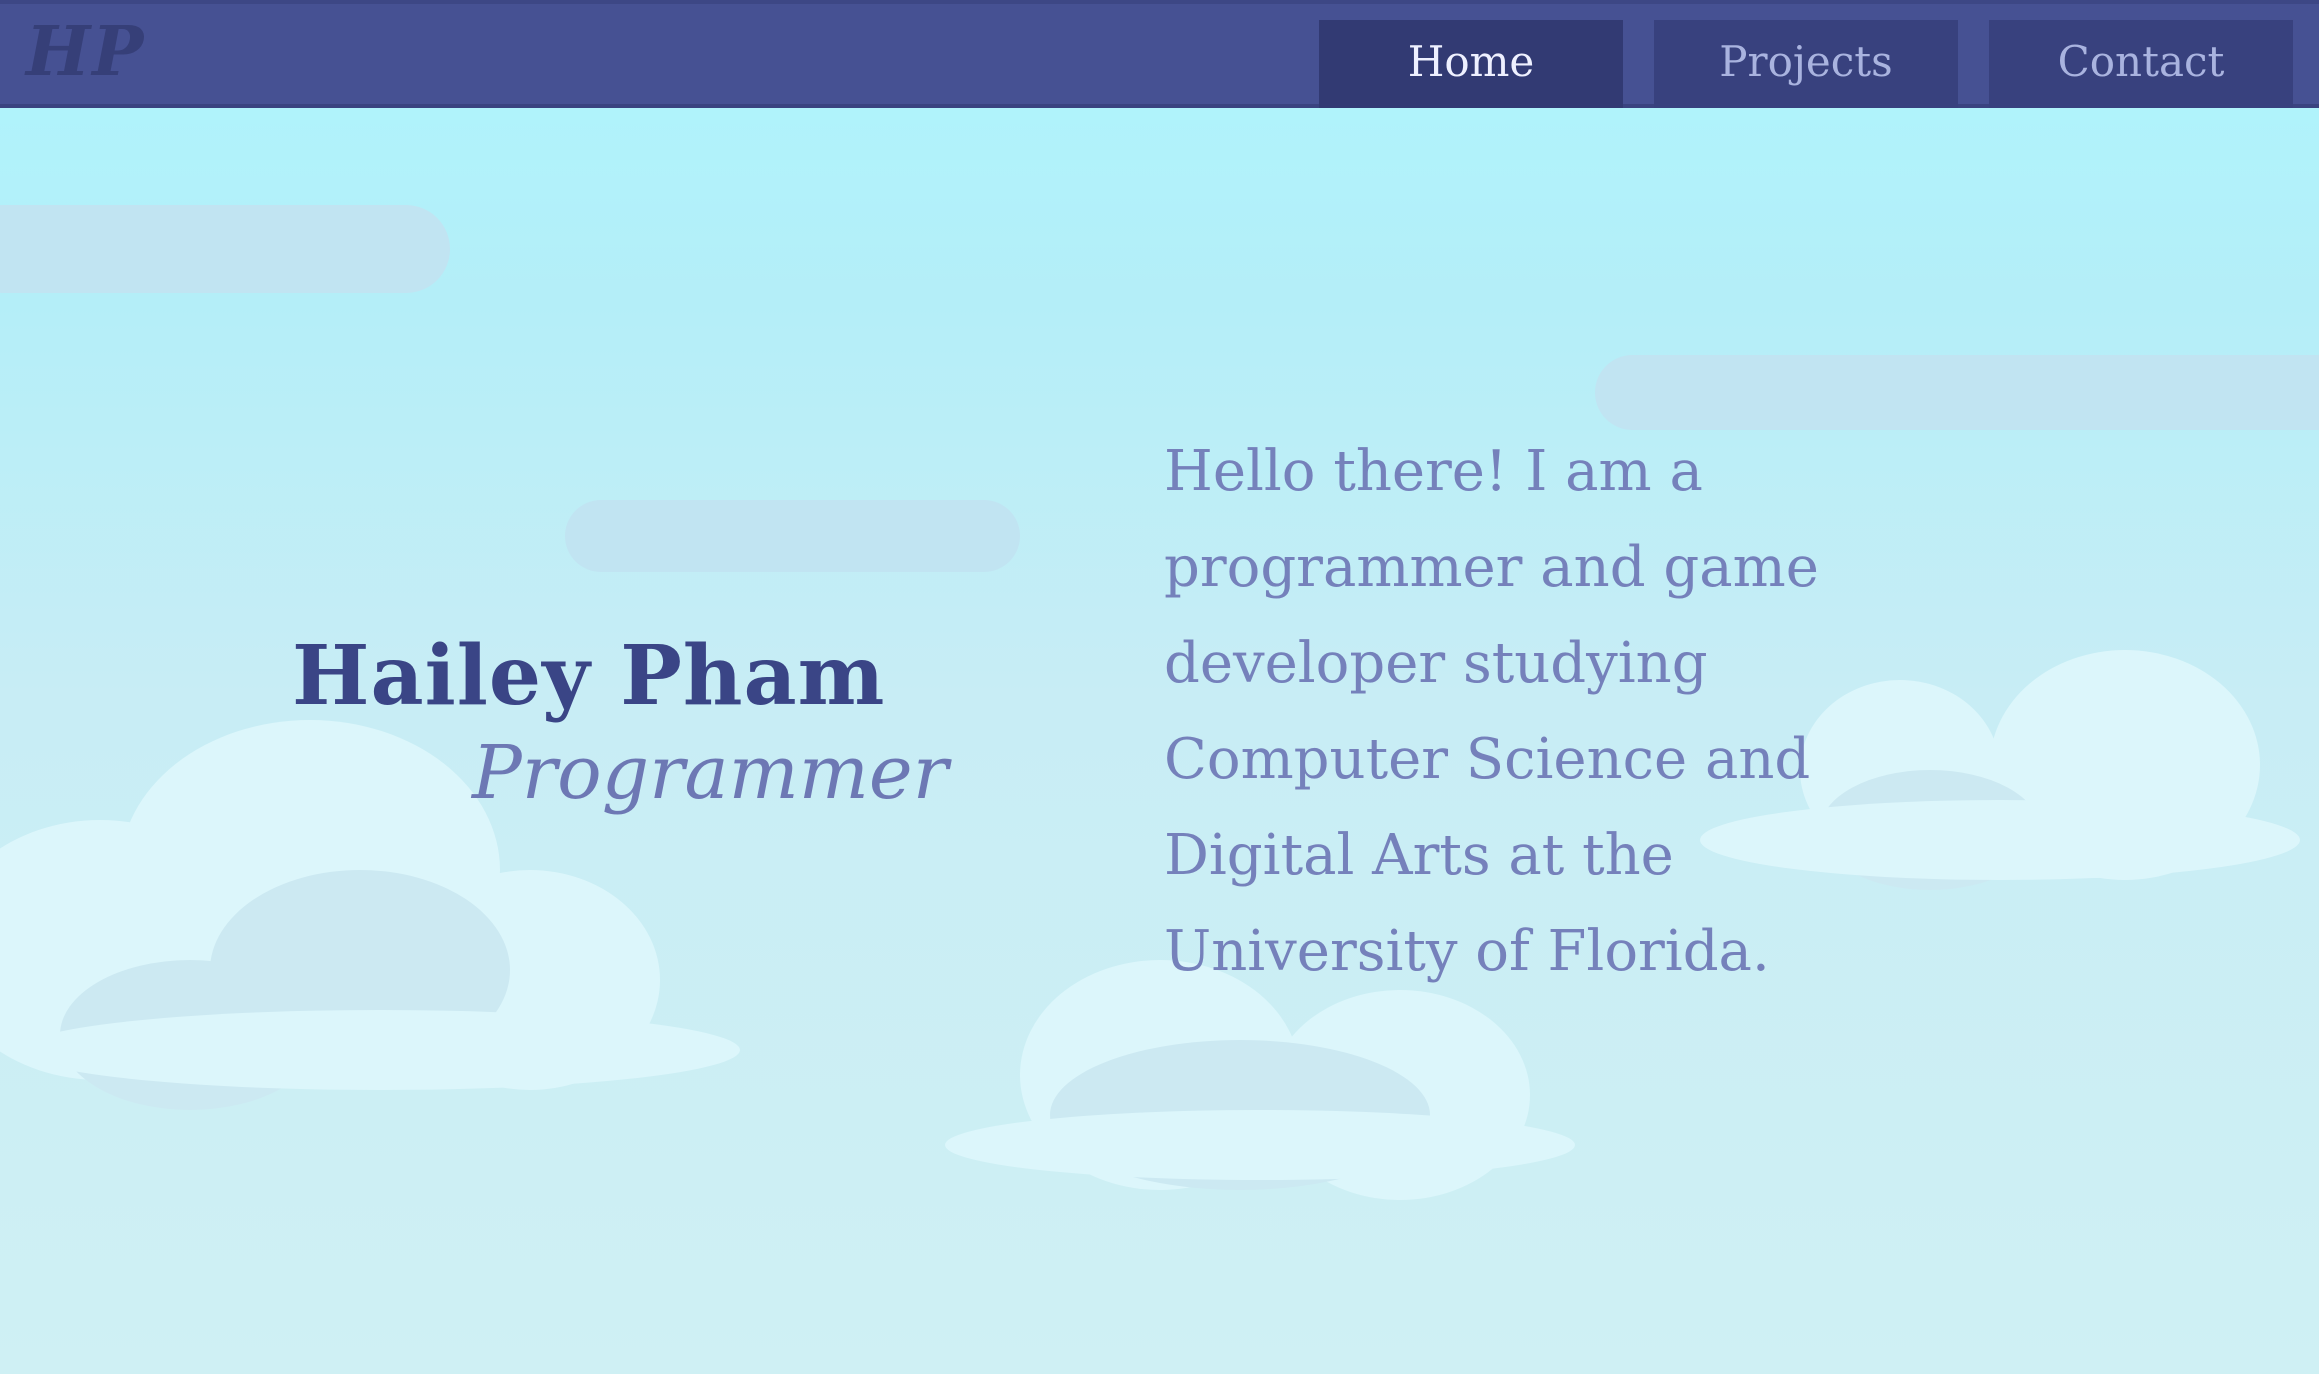 The height and width of the screenshot is (1374, 2319). I want to click on nav-home-button: Home, so click(1471, 64).